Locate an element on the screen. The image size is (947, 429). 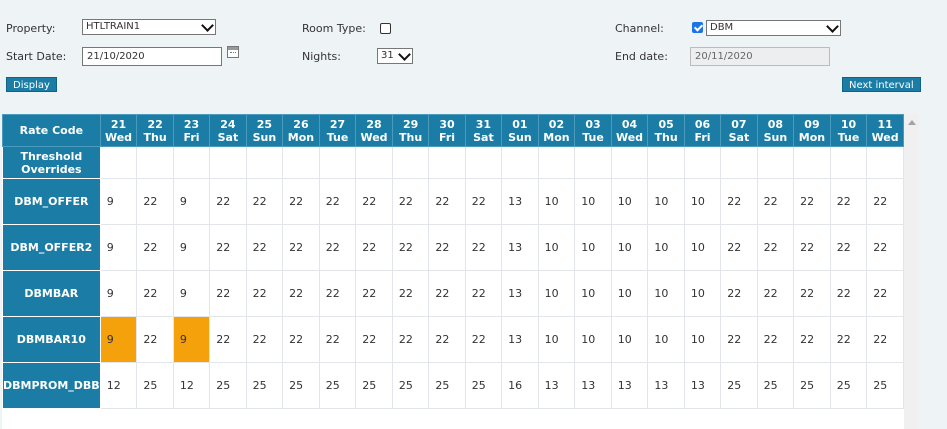
start-date-input: 21/10/2020 is located at coordinates (152, 56).